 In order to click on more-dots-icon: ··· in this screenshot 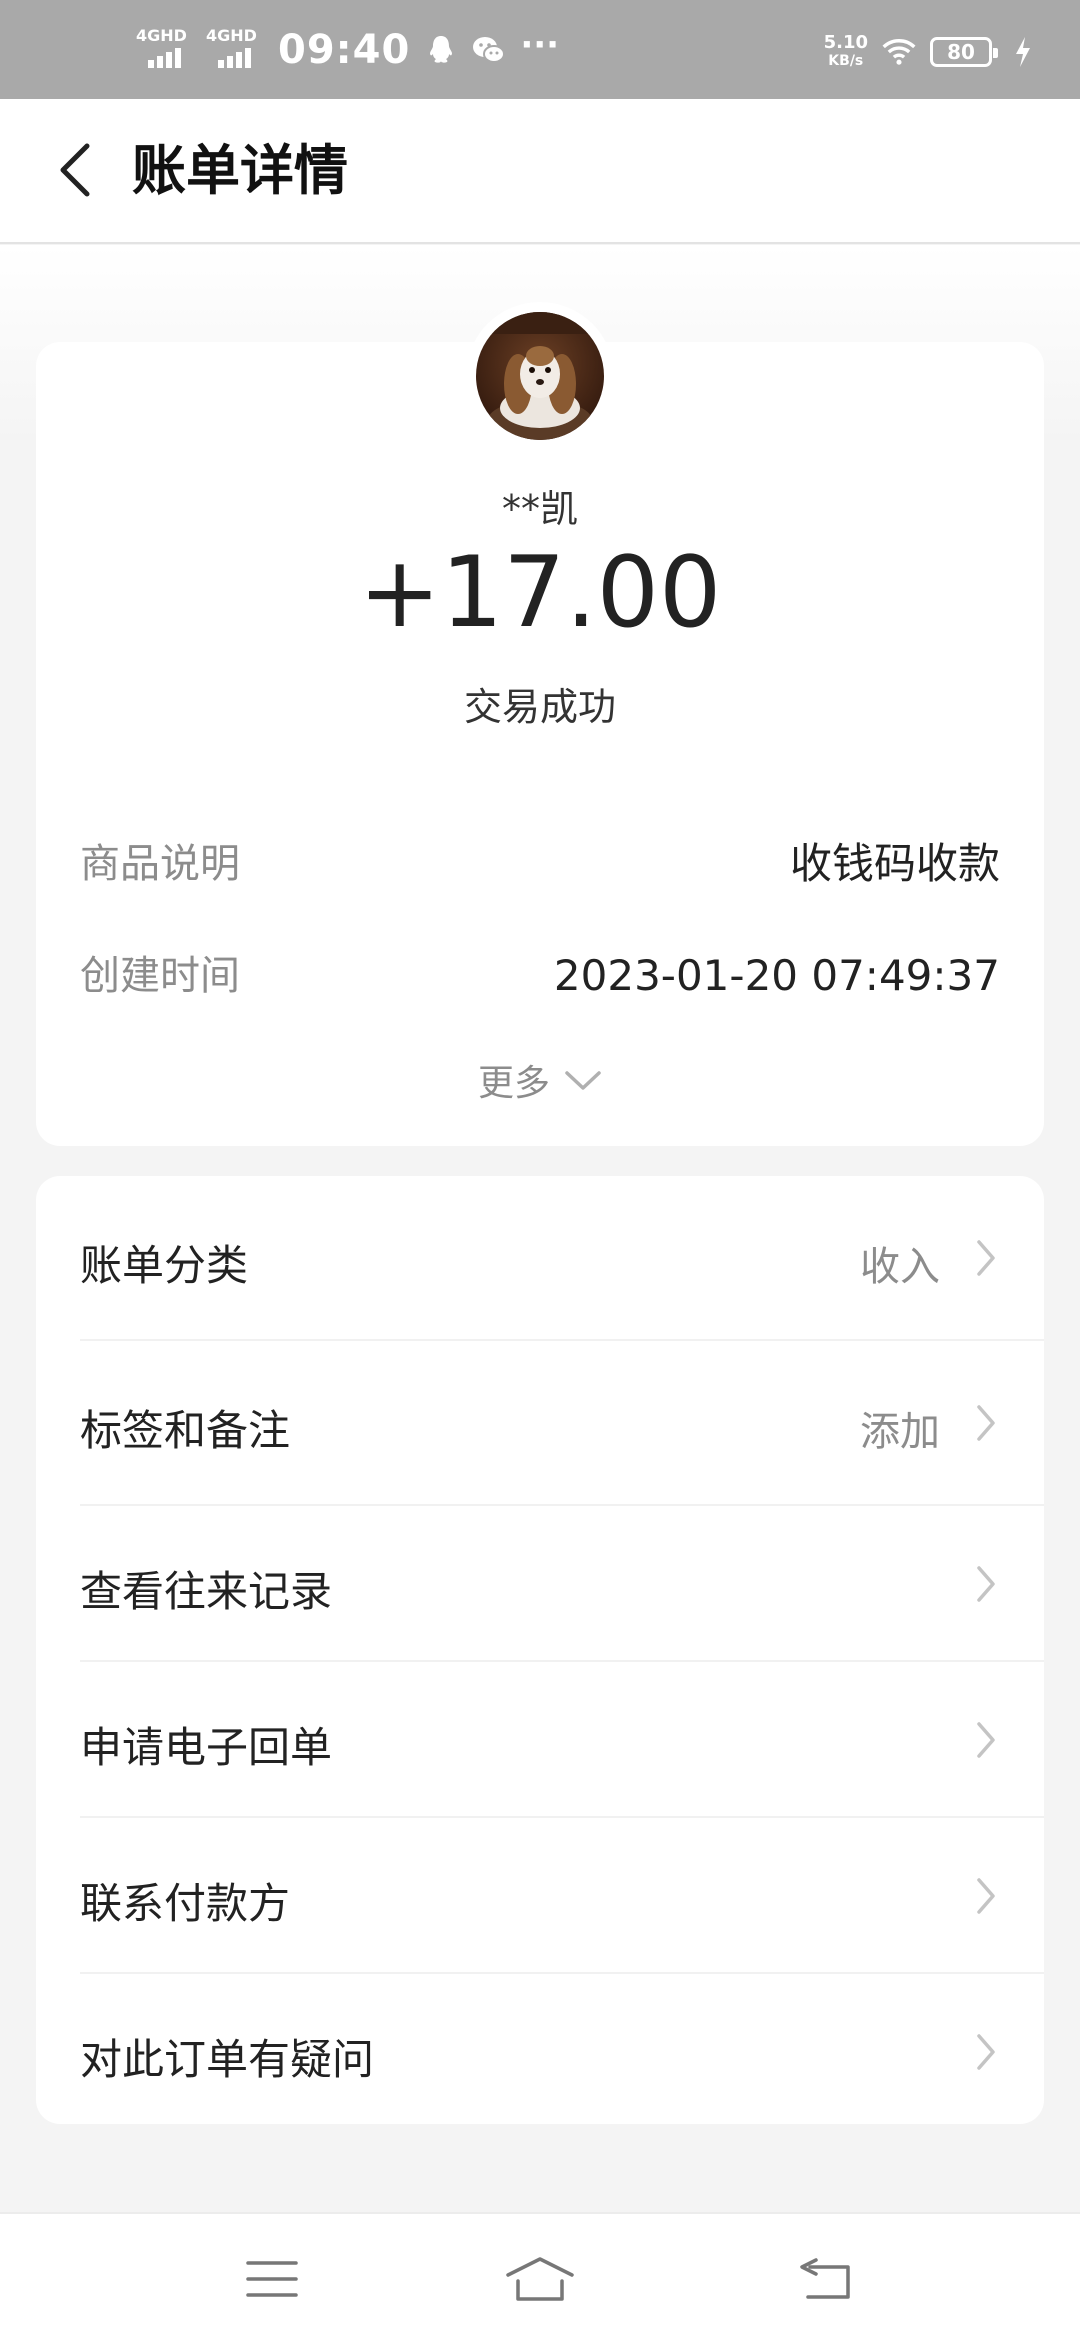, I will do `click(540, 45)`.